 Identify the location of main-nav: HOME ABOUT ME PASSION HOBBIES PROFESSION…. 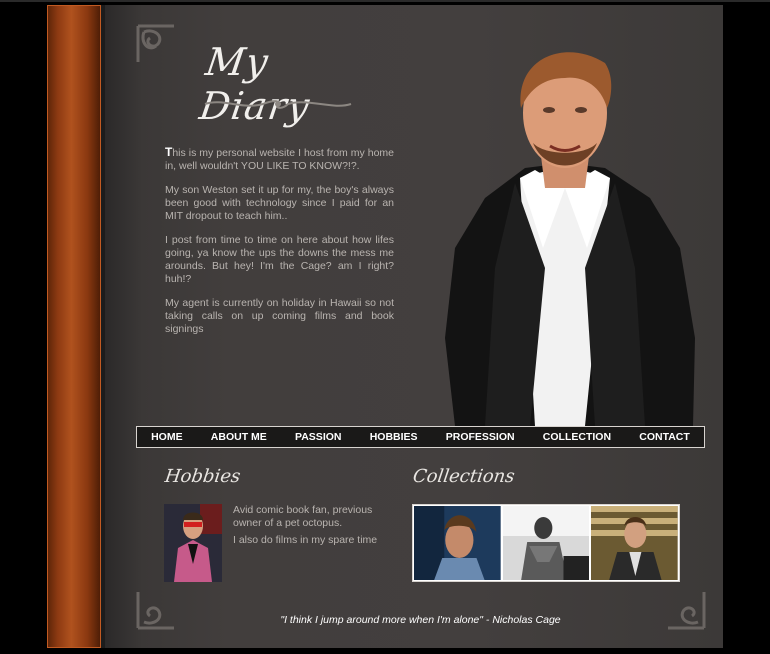
(420, 437).